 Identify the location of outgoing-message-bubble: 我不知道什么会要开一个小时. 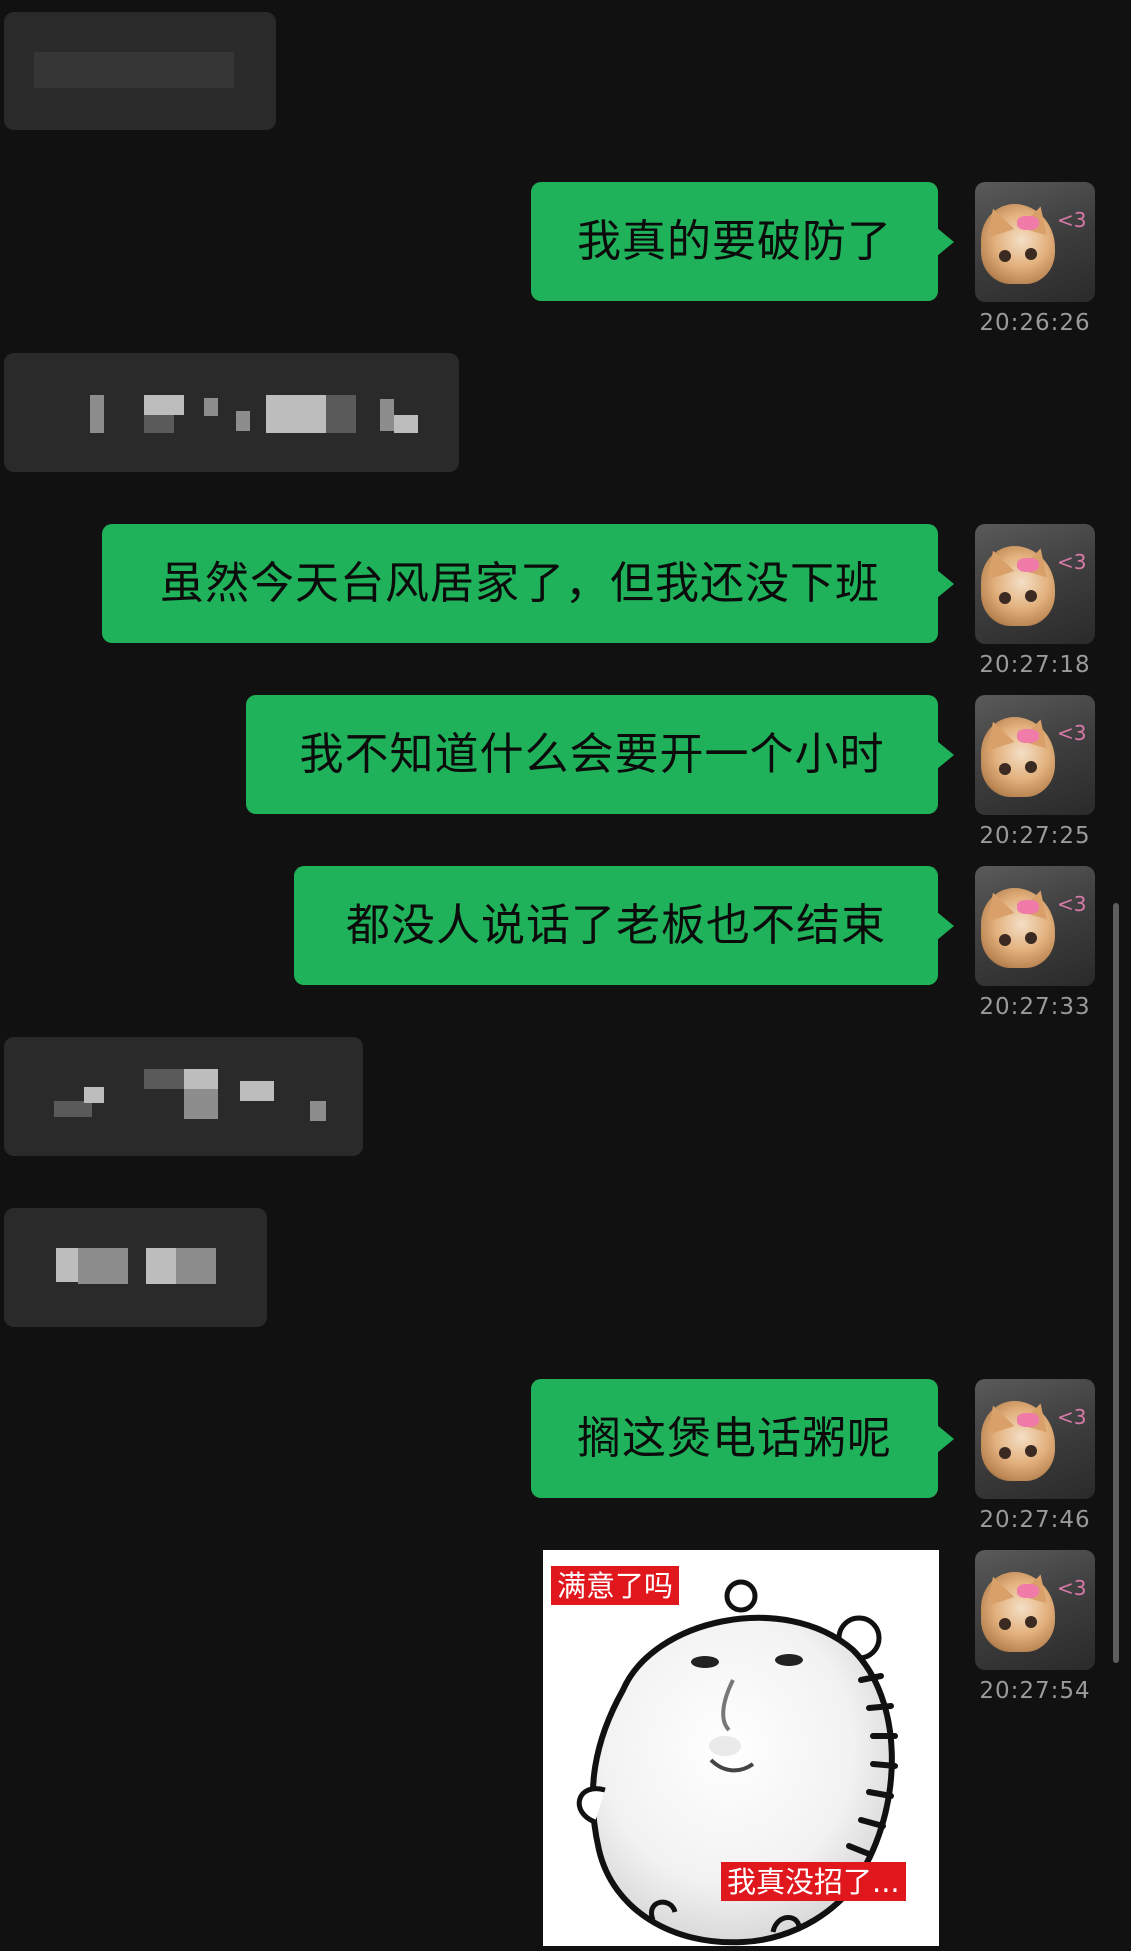
(600, 754).